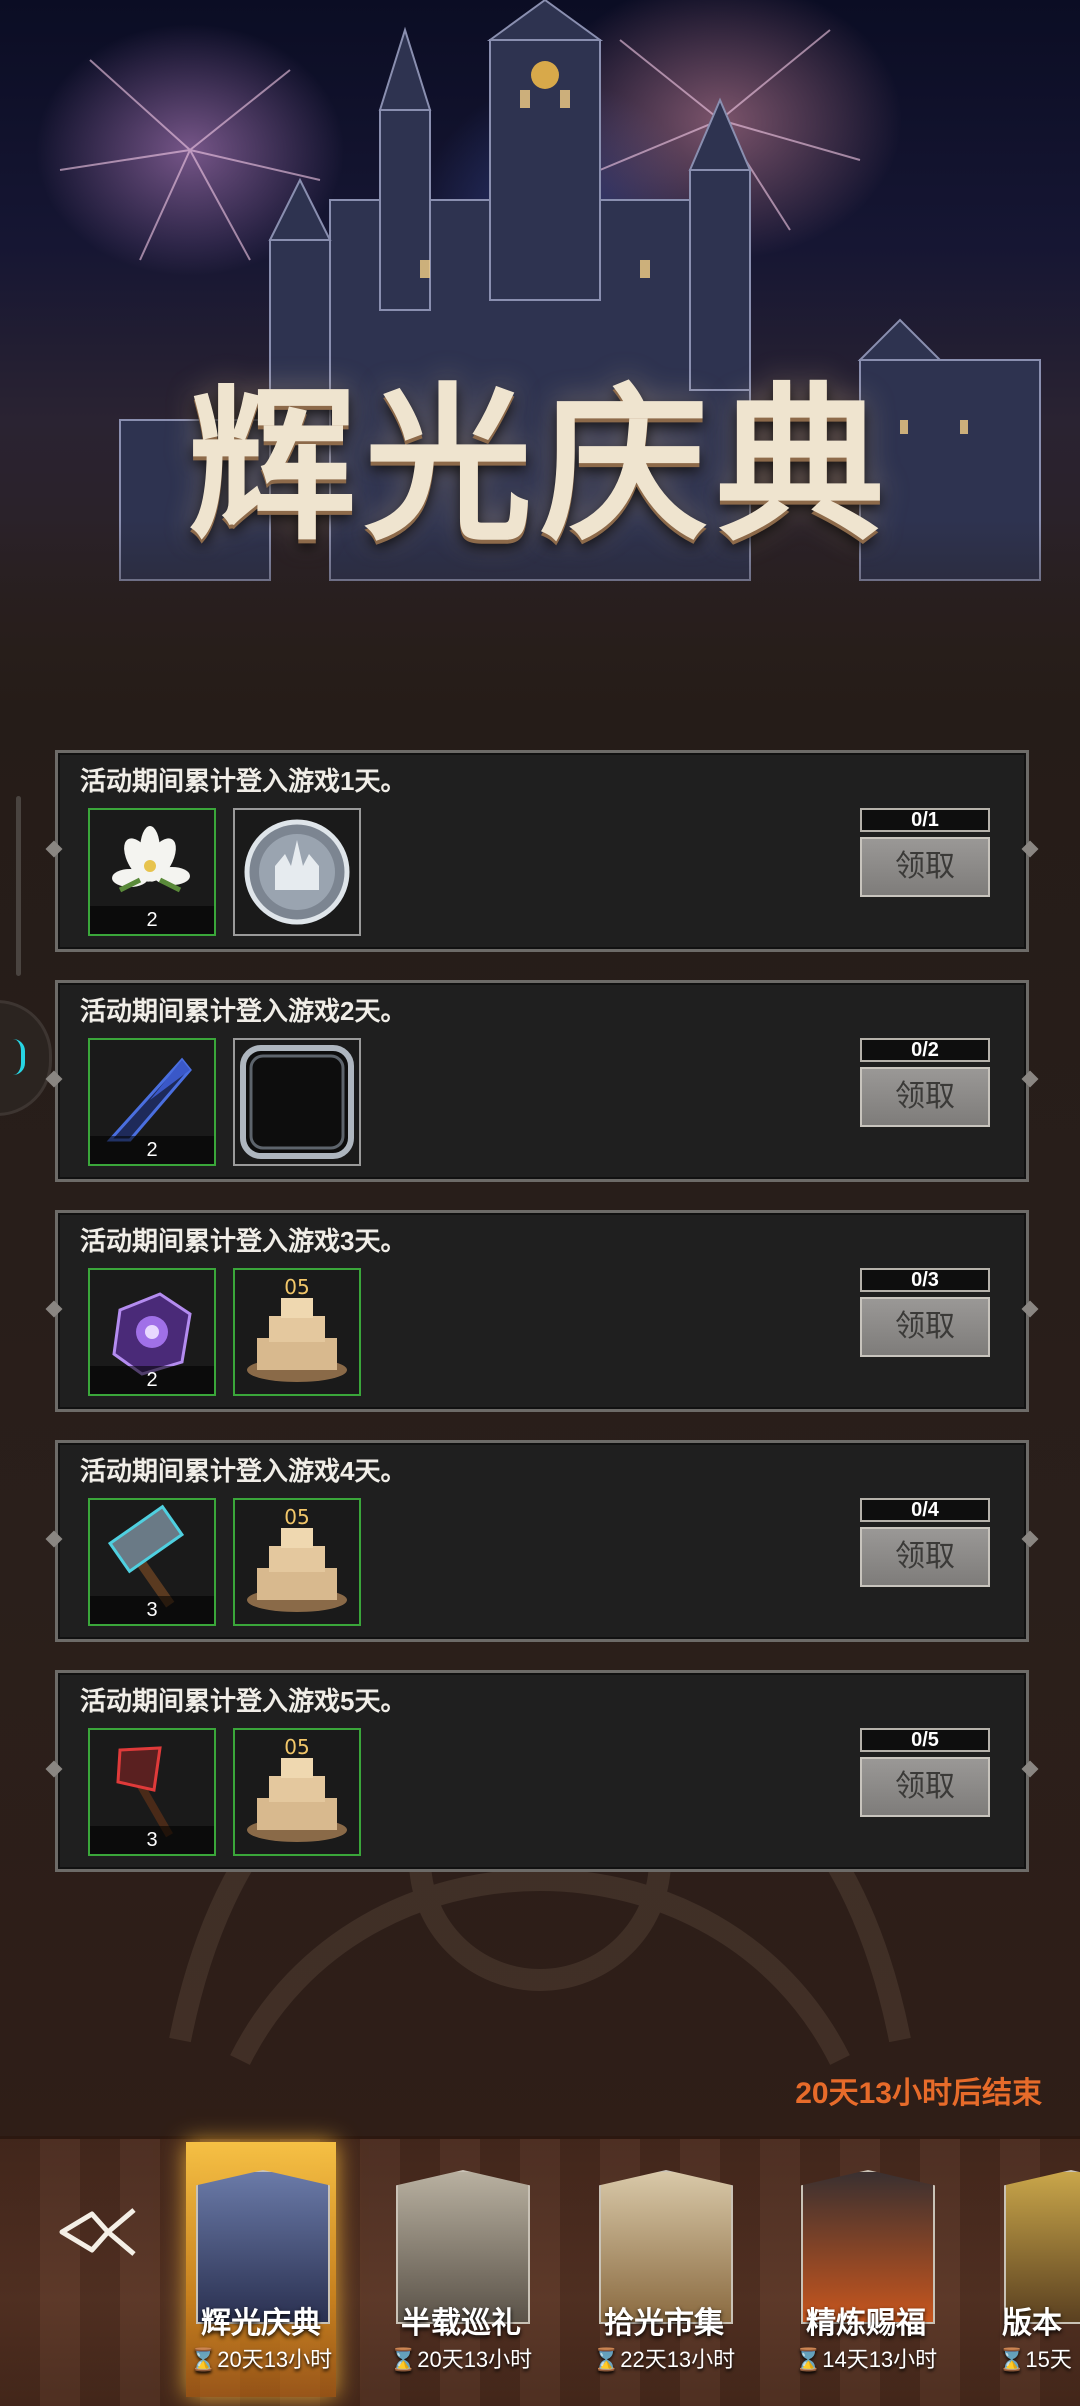  Describe the element at coordinates (261, 2323) in the screenshot. I see `tab-label: 辉光庆典` at that location.